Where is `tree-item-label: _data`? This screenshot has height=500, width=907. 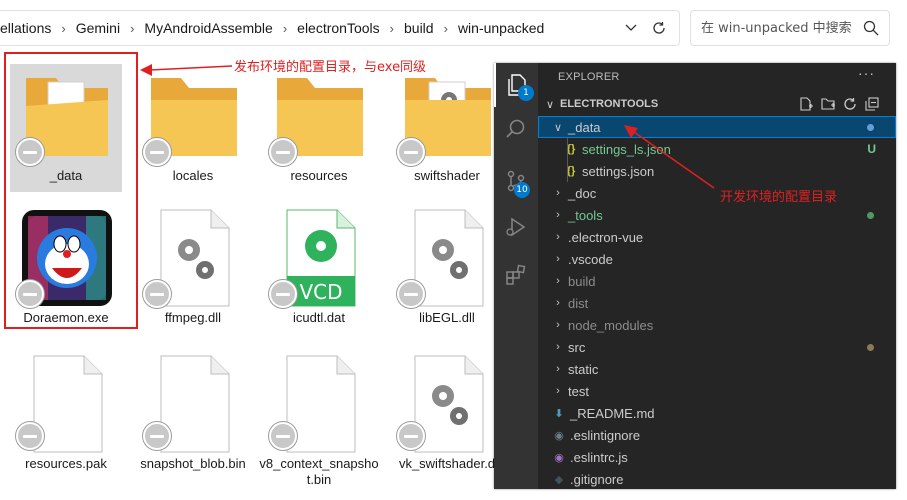 tree-item-label: _data is located at coordinates (584, 127).